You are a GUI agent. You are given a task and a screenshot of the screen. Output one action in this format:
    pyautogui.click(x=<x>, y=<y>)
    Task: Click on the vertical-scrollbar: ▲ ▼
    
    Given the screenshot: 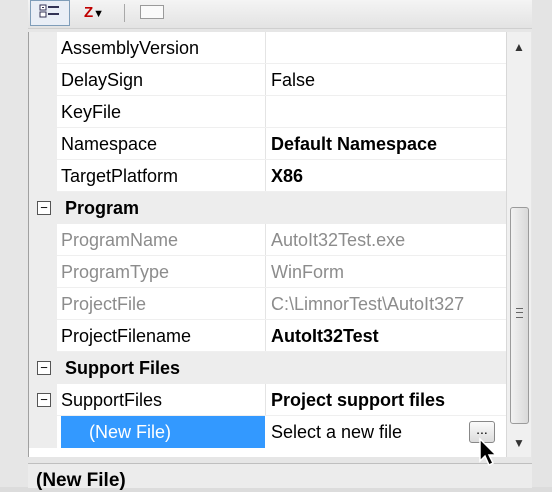 What is the action you would take?
    pyautogui.click(x=518, y=244)
    